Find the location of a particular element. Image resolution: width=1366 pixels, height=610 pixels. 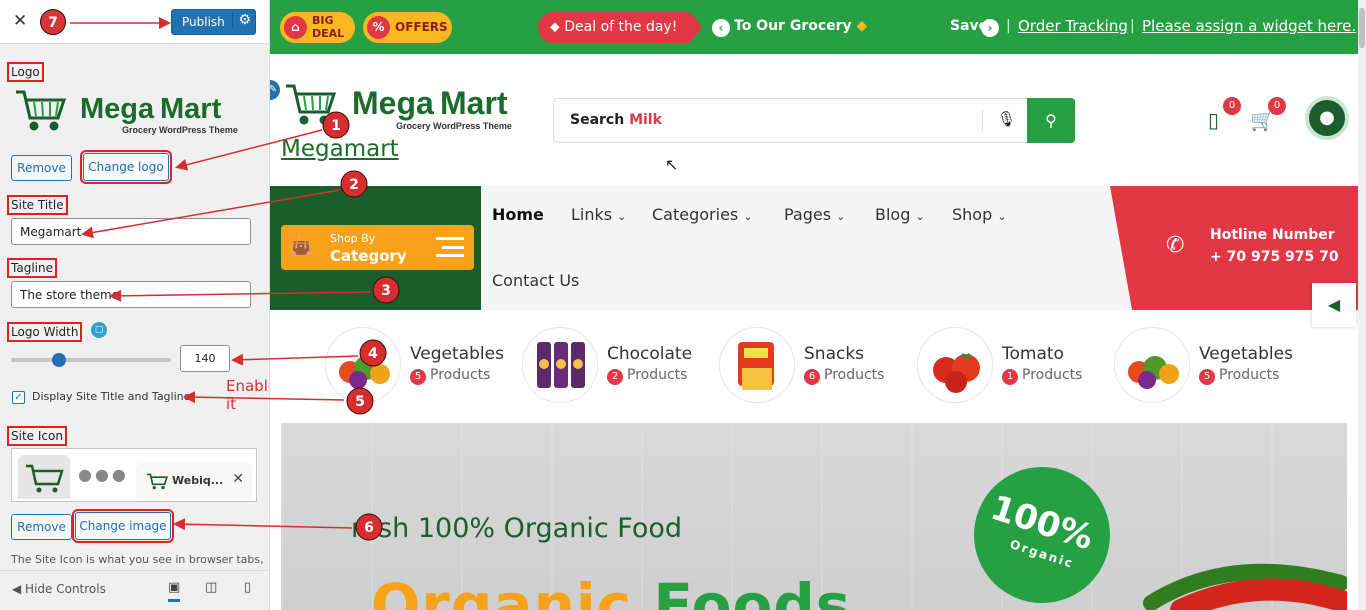

section-label-site-icon: Site Icon is located at coordinates (37, 436).